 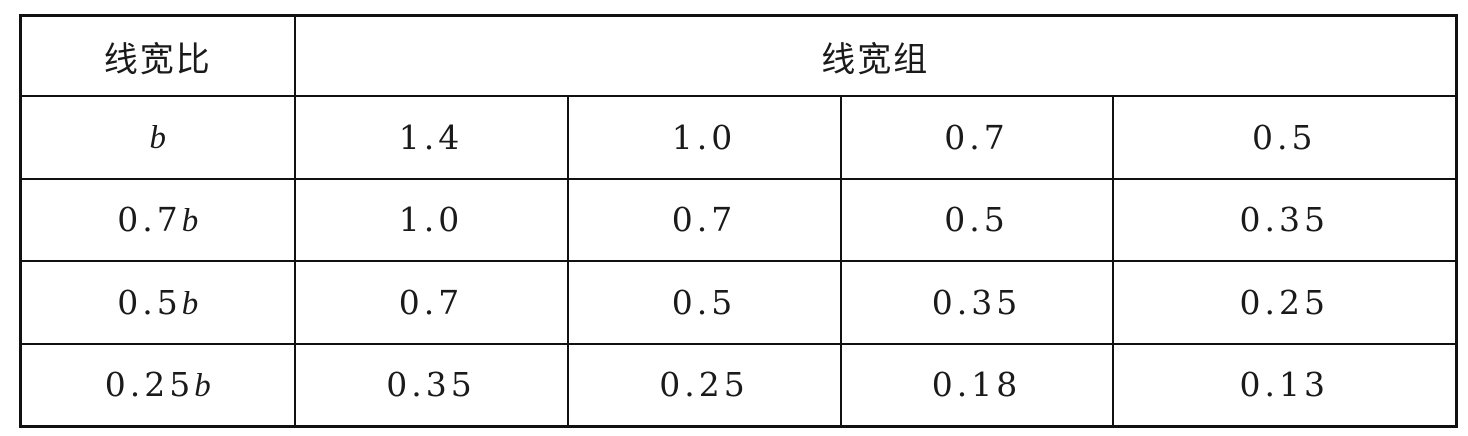 I want to click on ratio-number: 0.5, so click(x=149, y=302).